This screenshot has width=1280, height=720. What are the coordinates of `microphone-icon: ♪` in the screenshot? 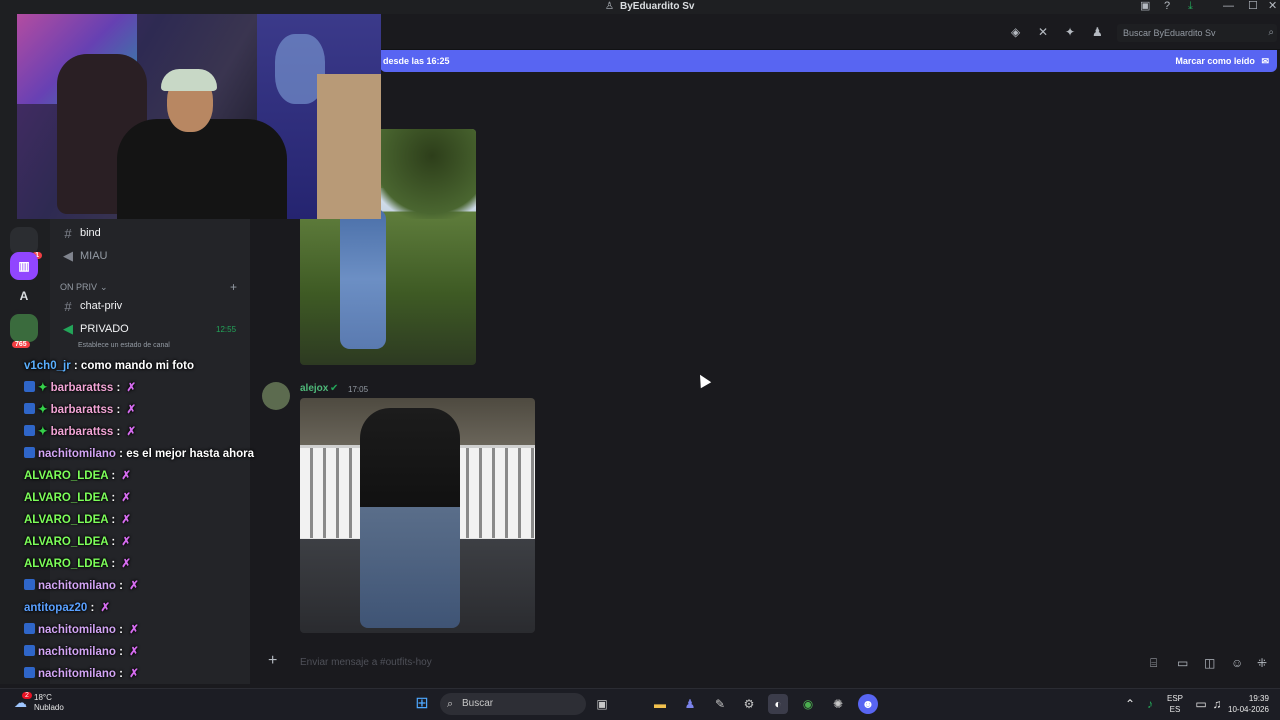 It's located at (1150, 704).